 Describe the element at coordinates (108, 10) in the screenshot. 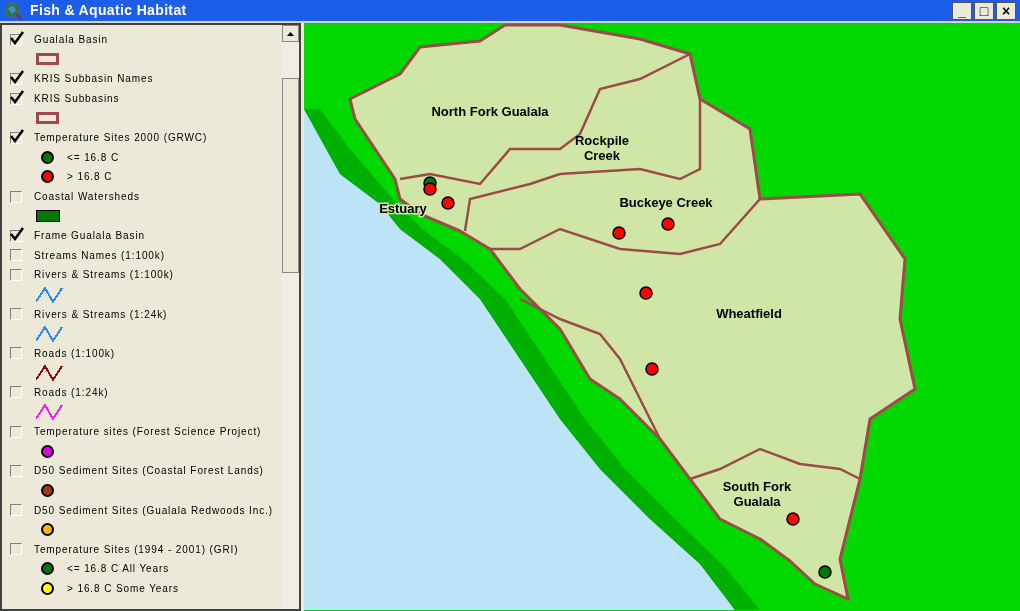

I see `window-title: Fish & Aquatic Habitat` at that location.